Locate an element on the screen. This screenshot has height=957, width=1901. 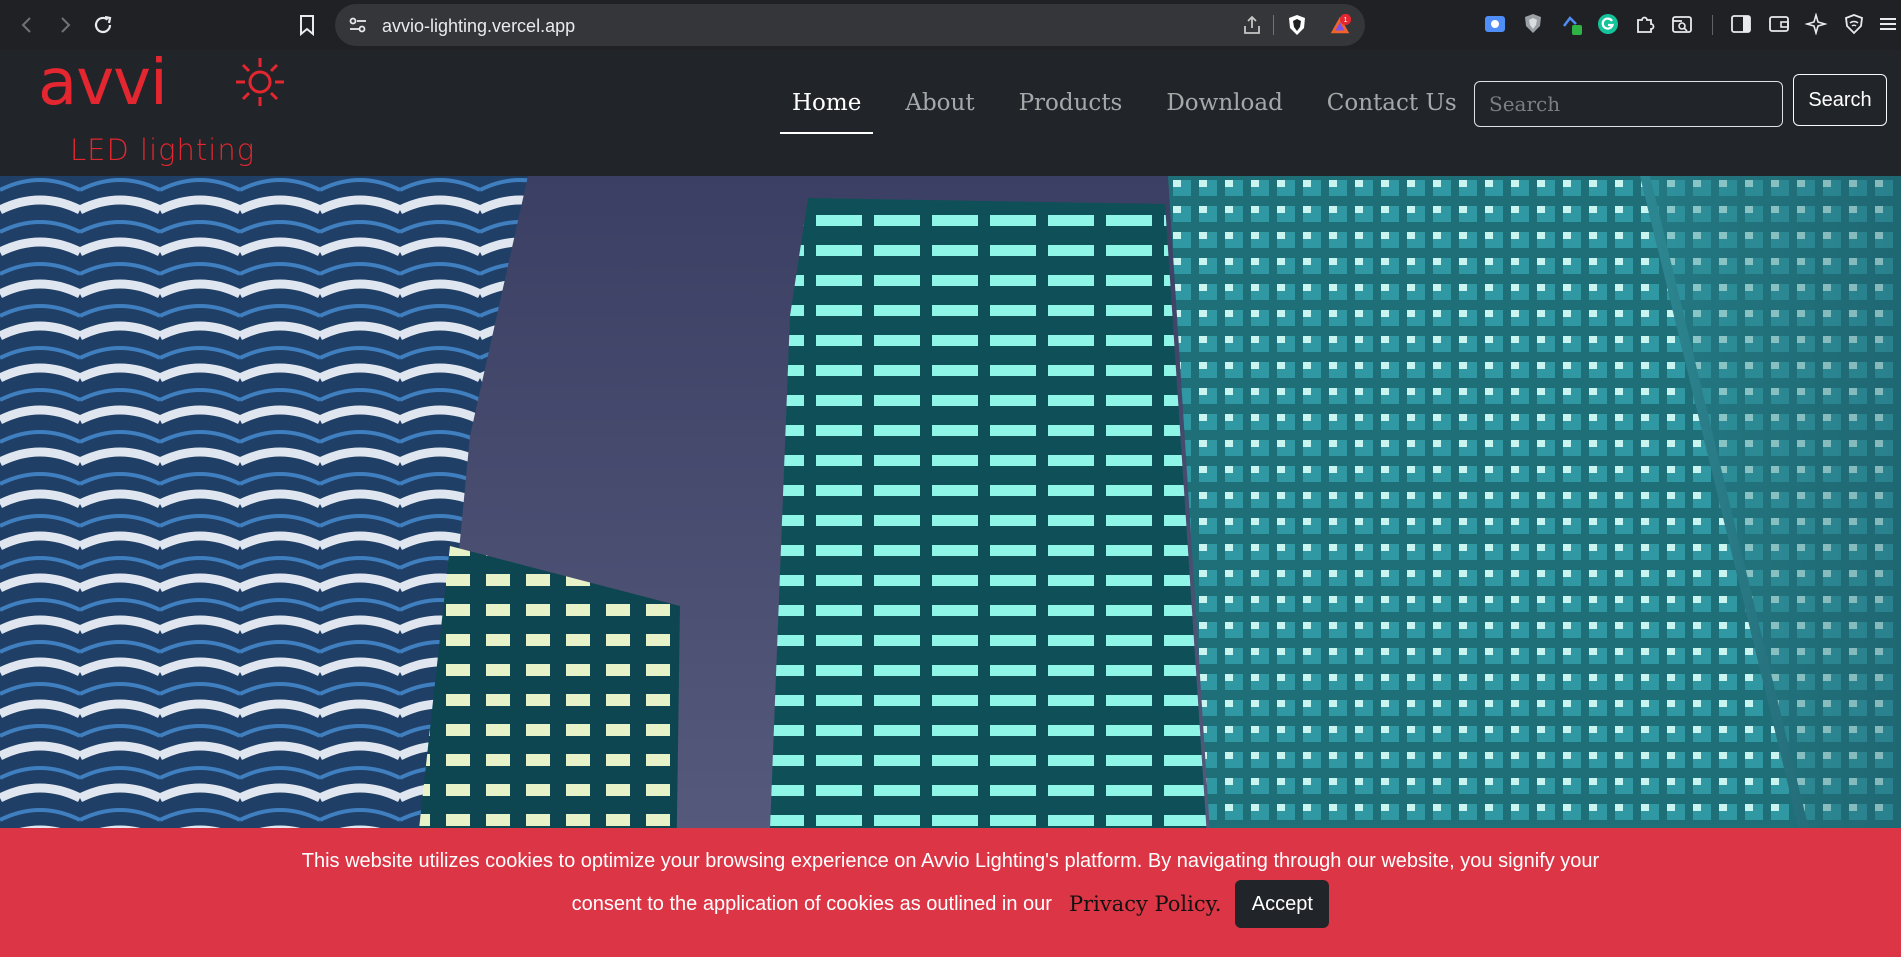
nav-products: Products is located at coordinates (1071, 110).